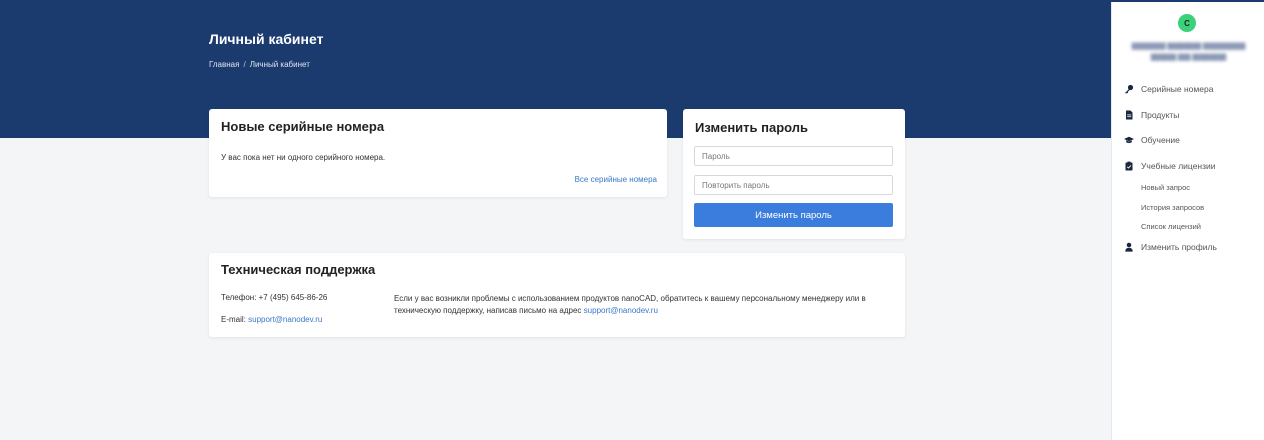 This screenshot has height=440, width=1264. I want to click on breadcrumb: Главная / Личный кабинет, so click(259, 64).